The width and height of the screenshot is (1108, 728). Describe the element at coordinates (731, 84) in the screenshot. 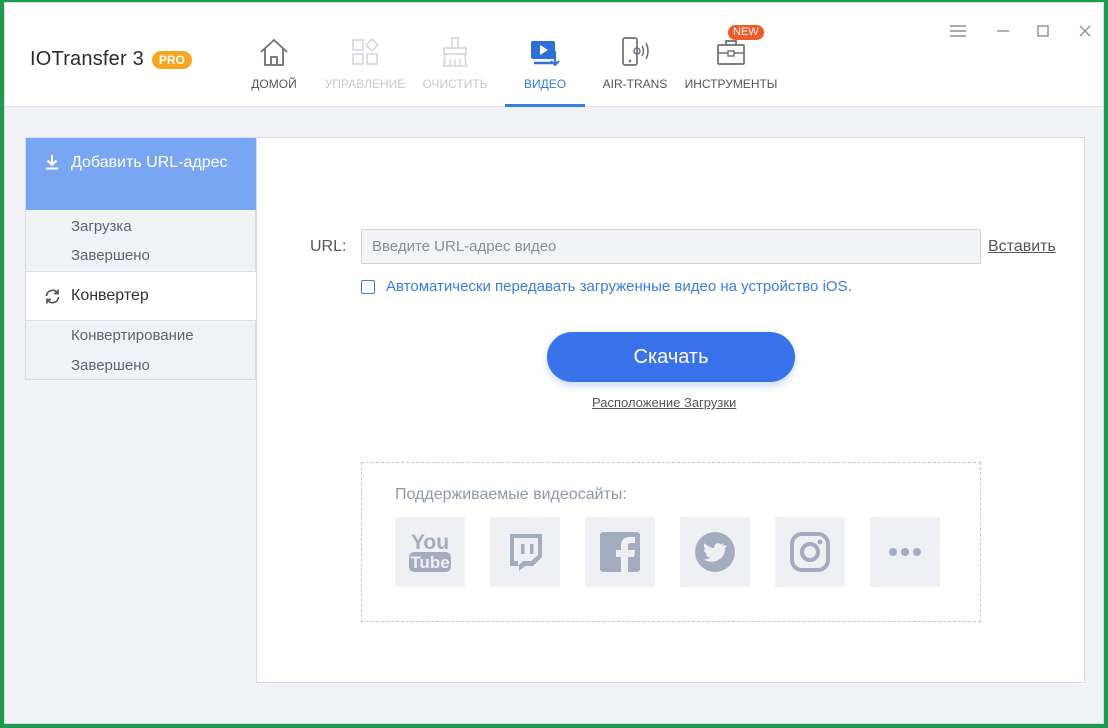

I see `nav-tools-label: ИНСТРУМЕНТЫ` at that location.